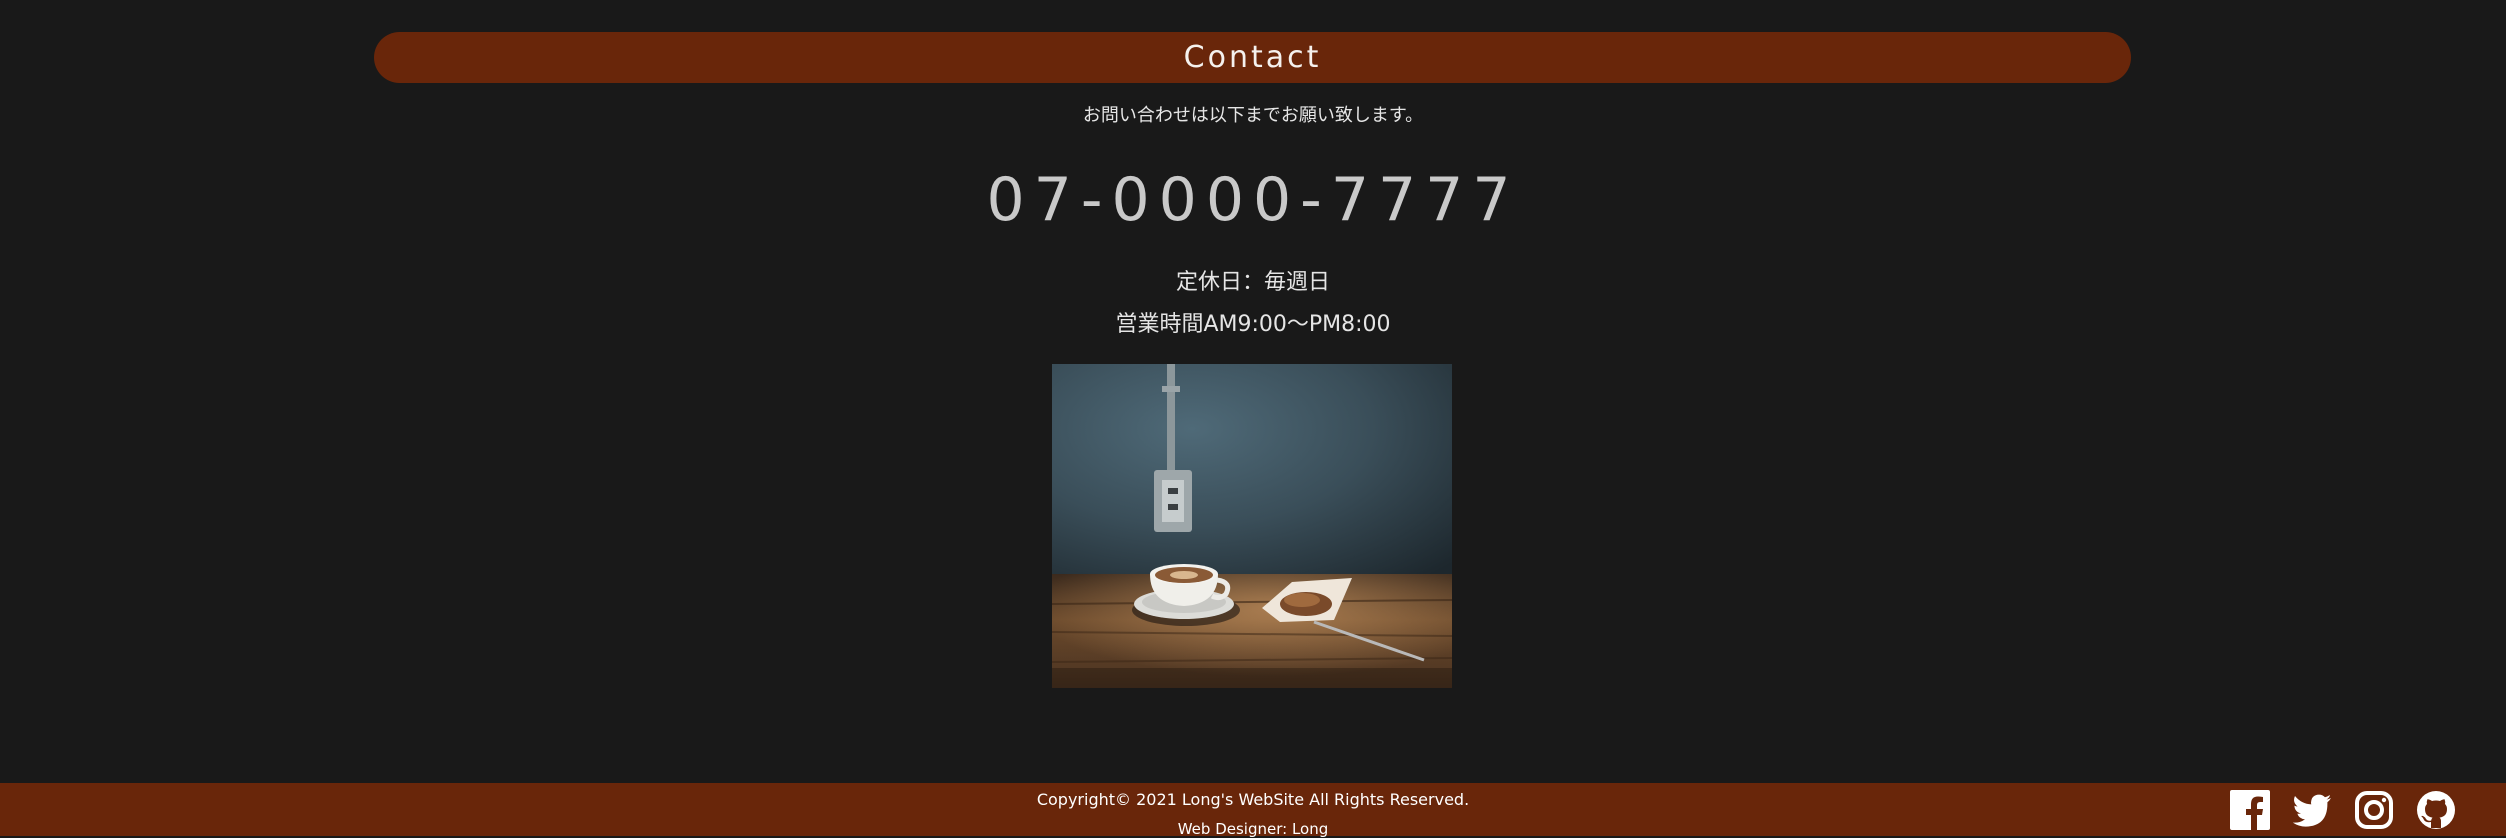 The width and height of the screenshot is (2506, 838). What do you see at coordinates (1253, 829) in the screenshot?
I see `designer-credit: Web Designer: Long` at bounding box center [1253, 829].